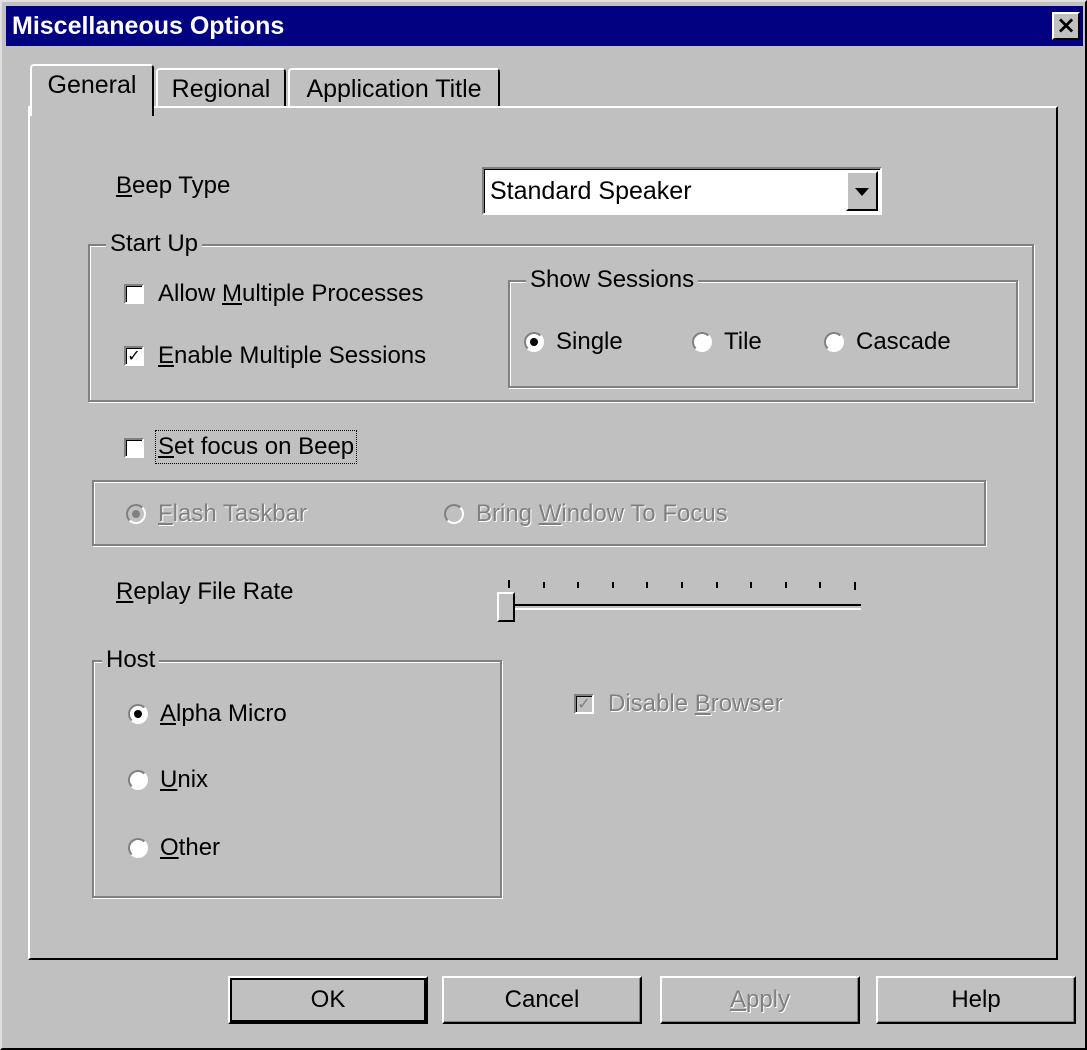 This screenshot has height=1050, width=1087. I want to click on tab-application-title: Application Title, so click(394, 89).